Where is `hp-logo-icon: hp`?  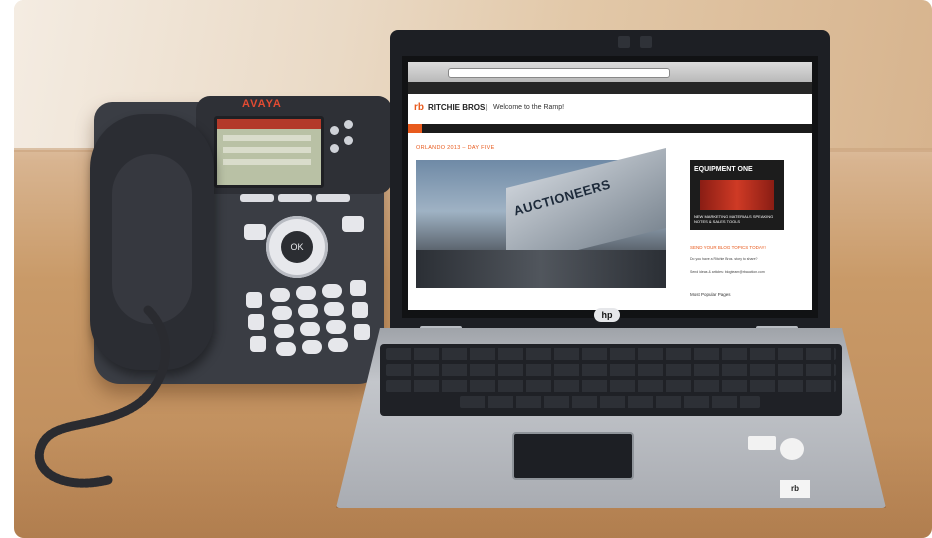
hp-logo-icon: hp is located at coordinates (607, 315).